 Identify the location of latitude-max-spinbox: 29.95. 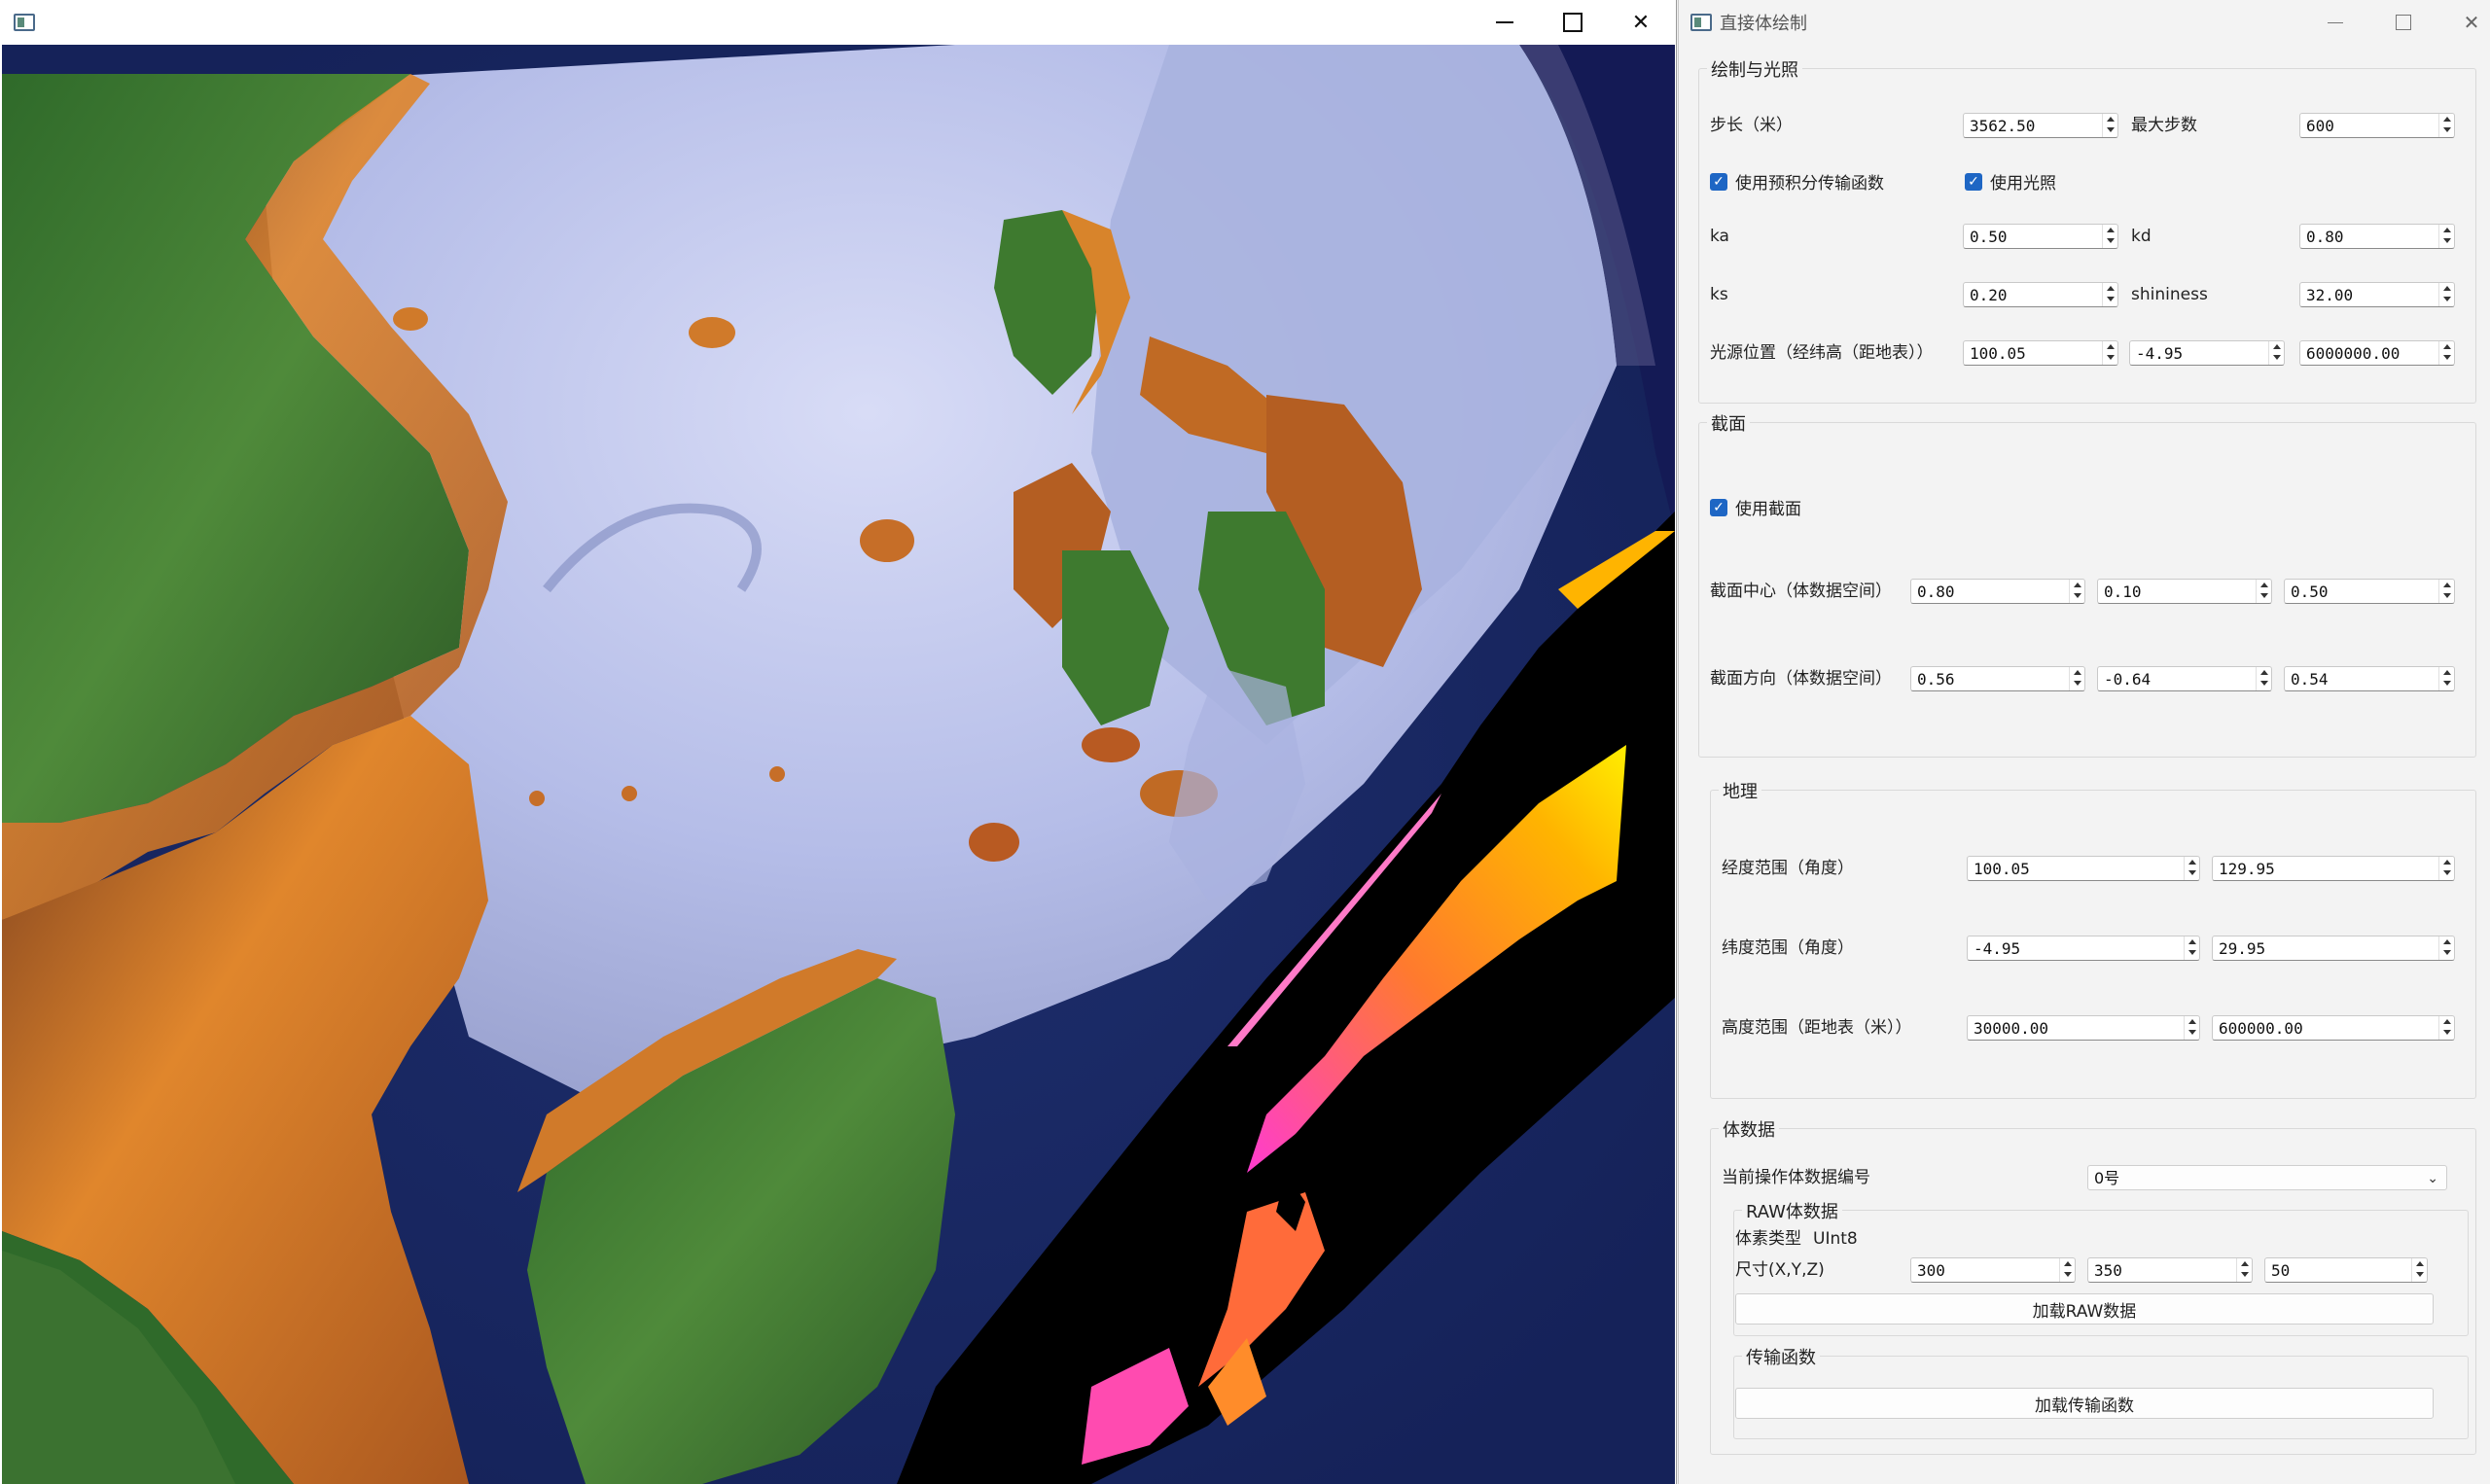
(2333, 949).